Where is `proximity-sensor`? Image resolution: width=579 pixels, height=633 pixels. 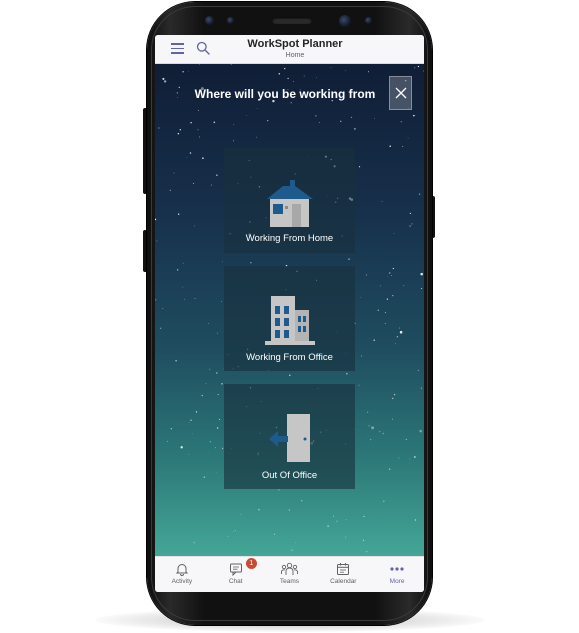 proximity-sensor is located at coordinates (368, 20).